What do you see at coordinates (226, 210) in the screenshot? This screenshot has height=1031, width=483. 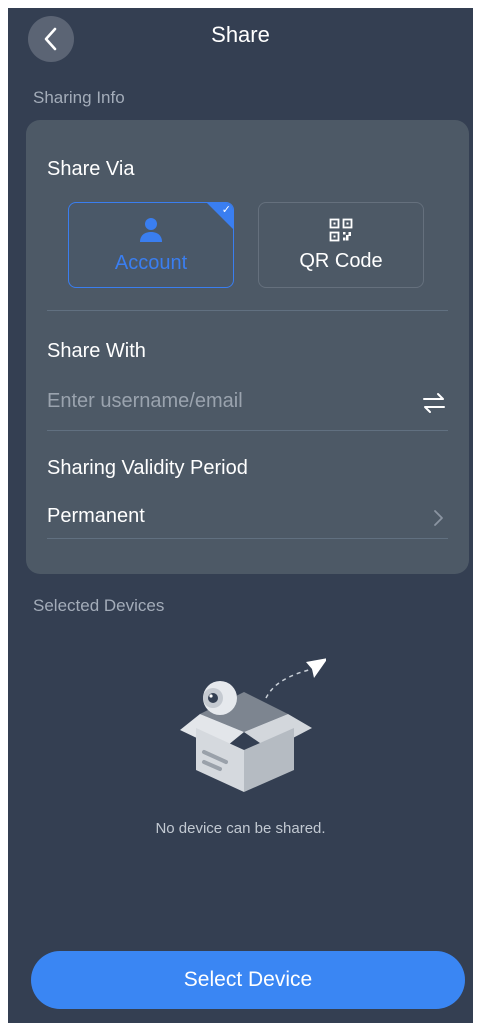 I see `check-icon: ✓` at bounding box center [226, 210].